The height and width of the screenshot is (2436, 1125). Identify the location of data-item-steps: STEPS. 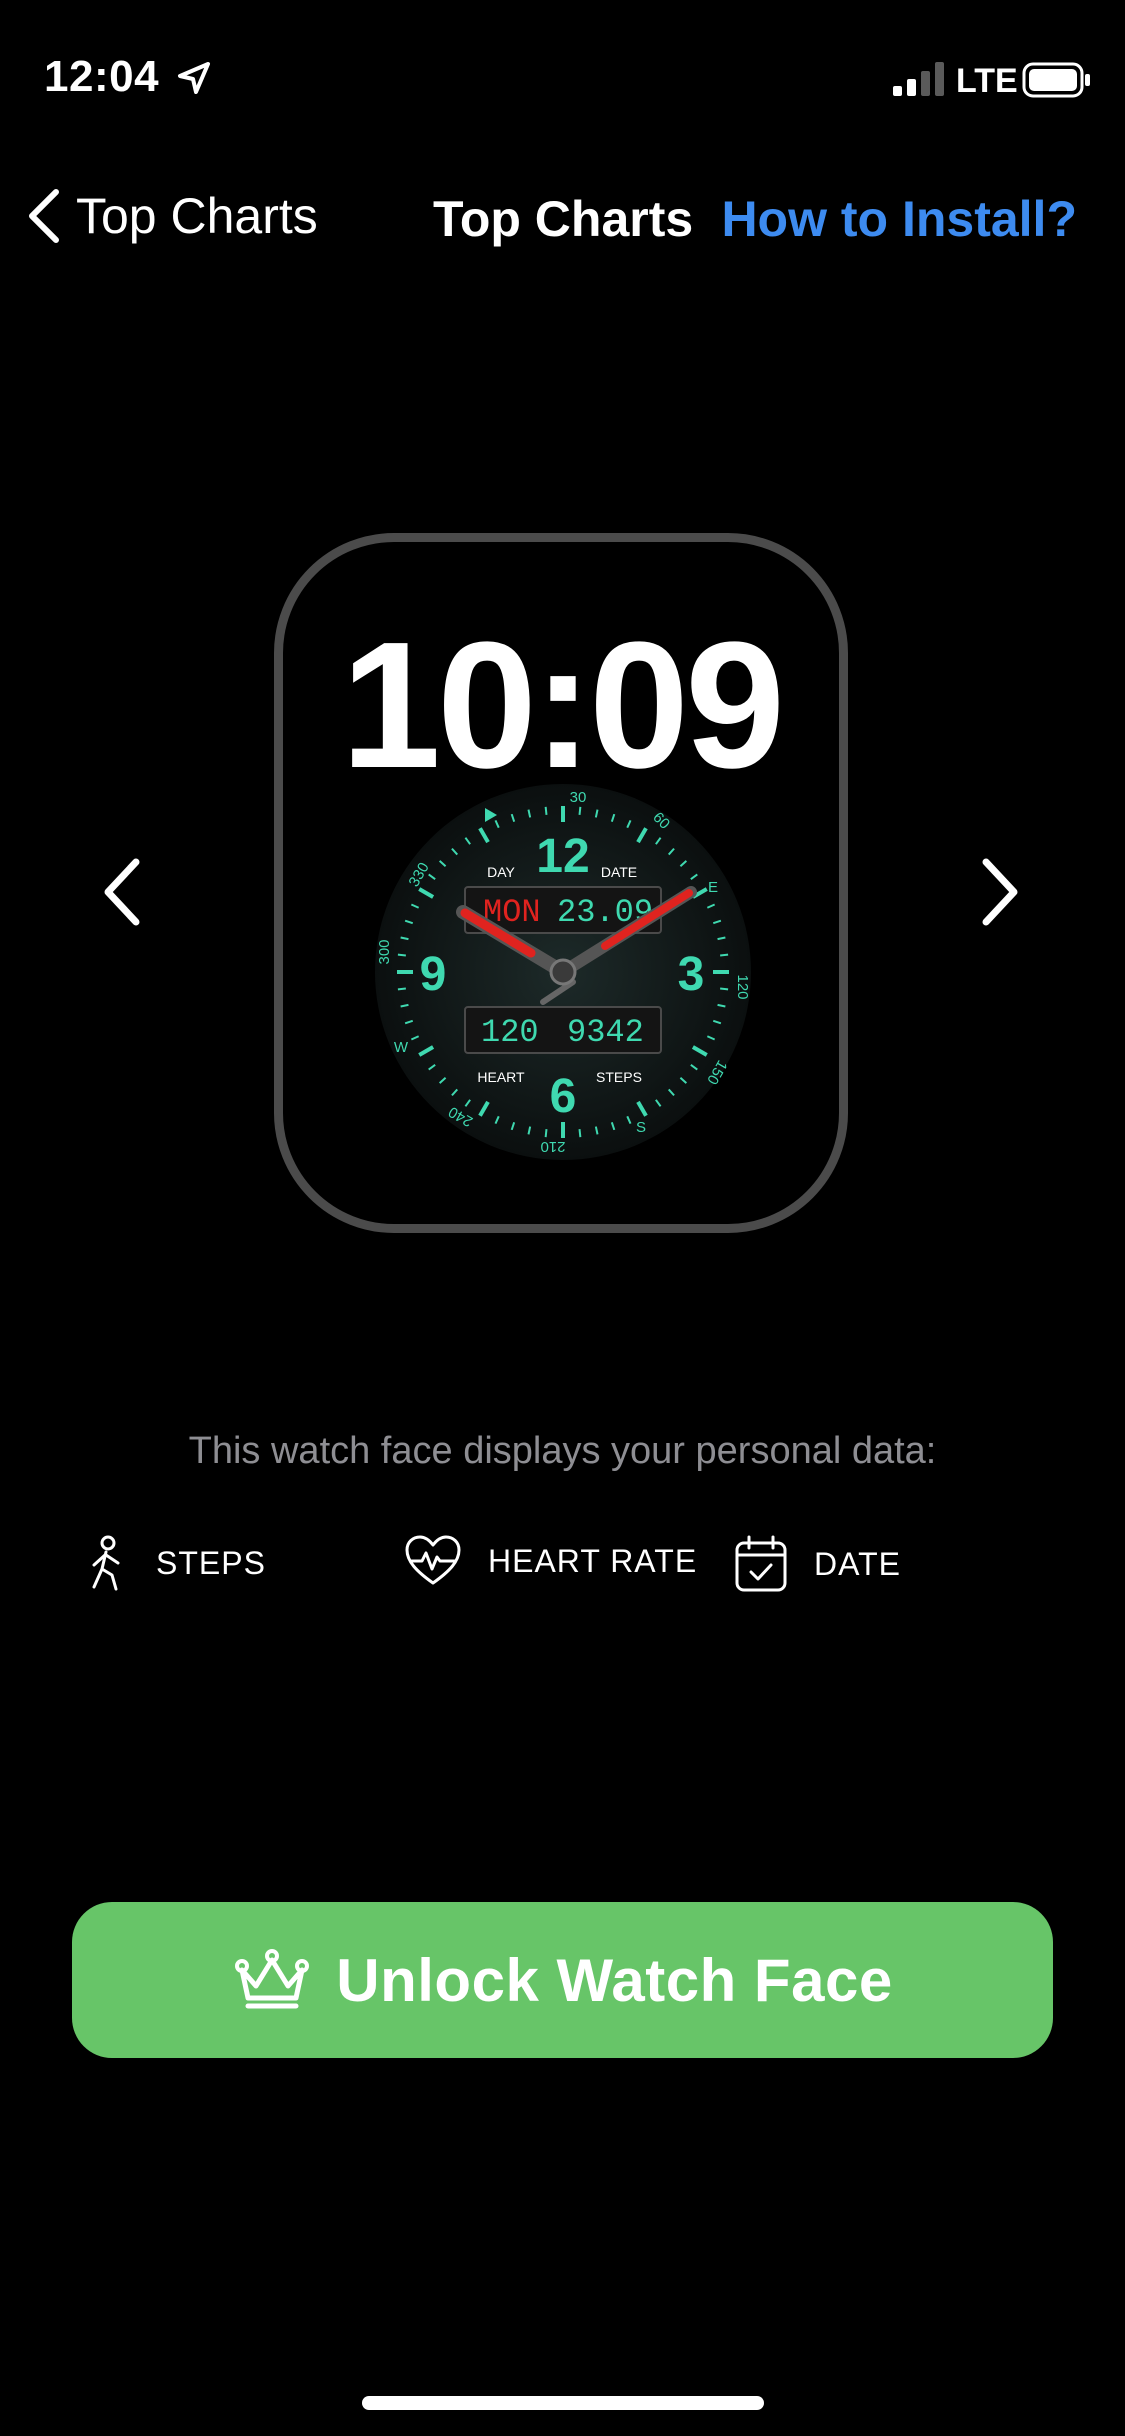
(176, 1563).